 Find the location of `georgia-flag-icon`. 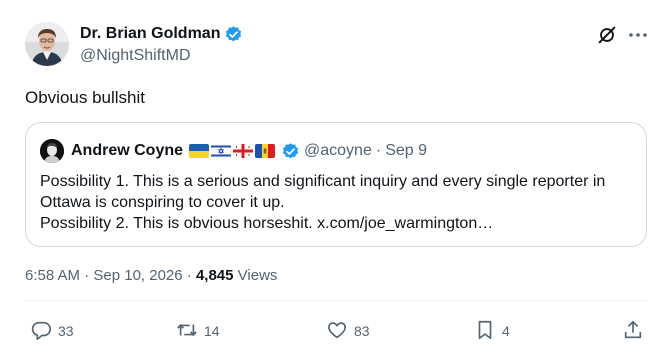

georgia-flag-icon is located at coordinates (243, 151).